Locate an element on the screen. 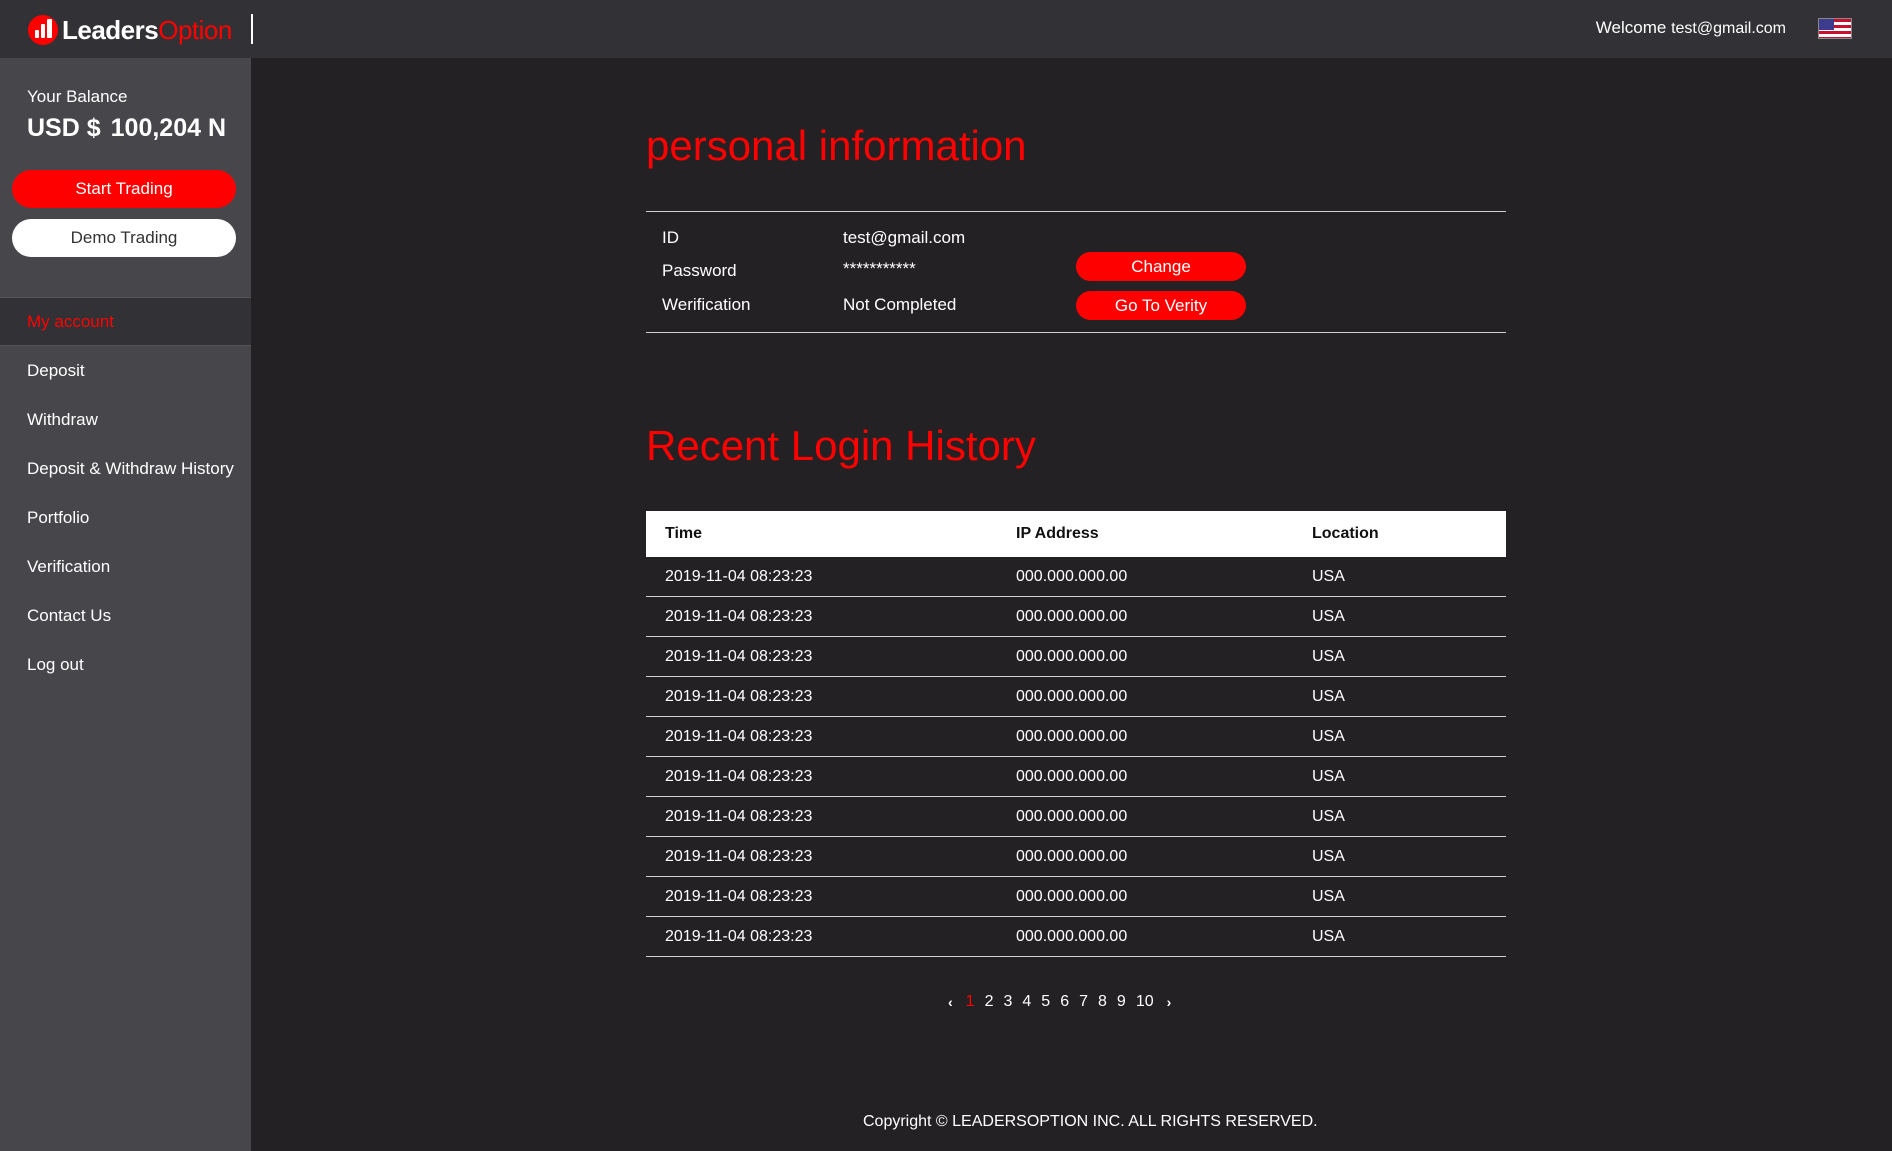 This screenshot has width=1892, height=1151. logo: LeadersOption is located at coordinates (130, 30).